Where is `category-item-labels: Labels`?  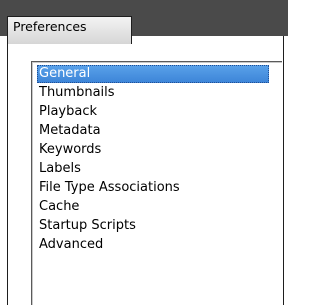
category-item-labels: Labels is located at coordinates (59, 169).